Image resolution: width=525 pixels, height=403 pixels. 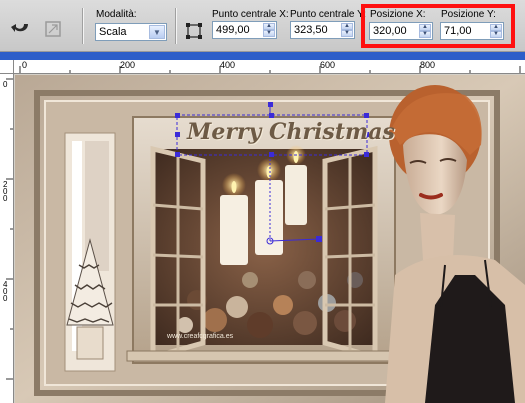 What do you see at coordinates (291, 132) in the screenshot?
I see `canvas-title-text: Merry Christmas` at bounding box center [291, 132].